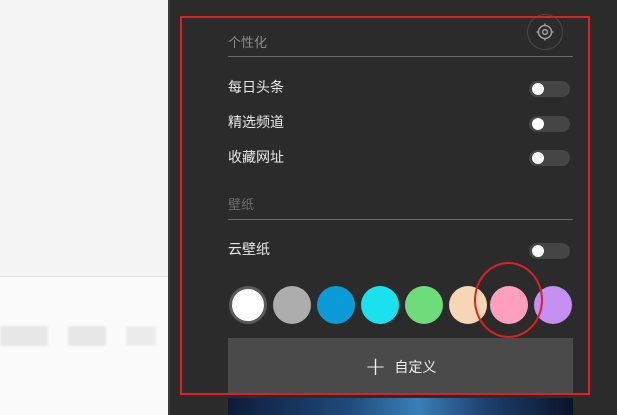  I want to click on section-title-personalization: 个性化, so click(248, 43).